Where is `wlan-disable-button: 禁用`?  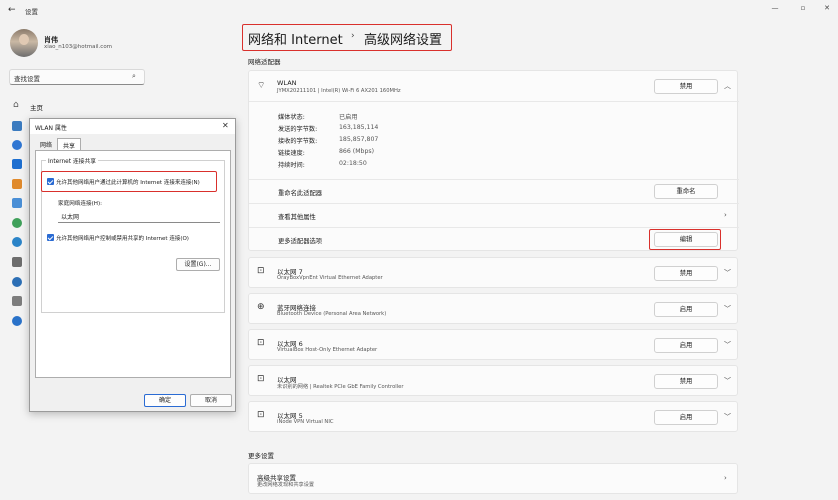 wlan-disable-button: 禁用 is located at coordinates (686, 86).